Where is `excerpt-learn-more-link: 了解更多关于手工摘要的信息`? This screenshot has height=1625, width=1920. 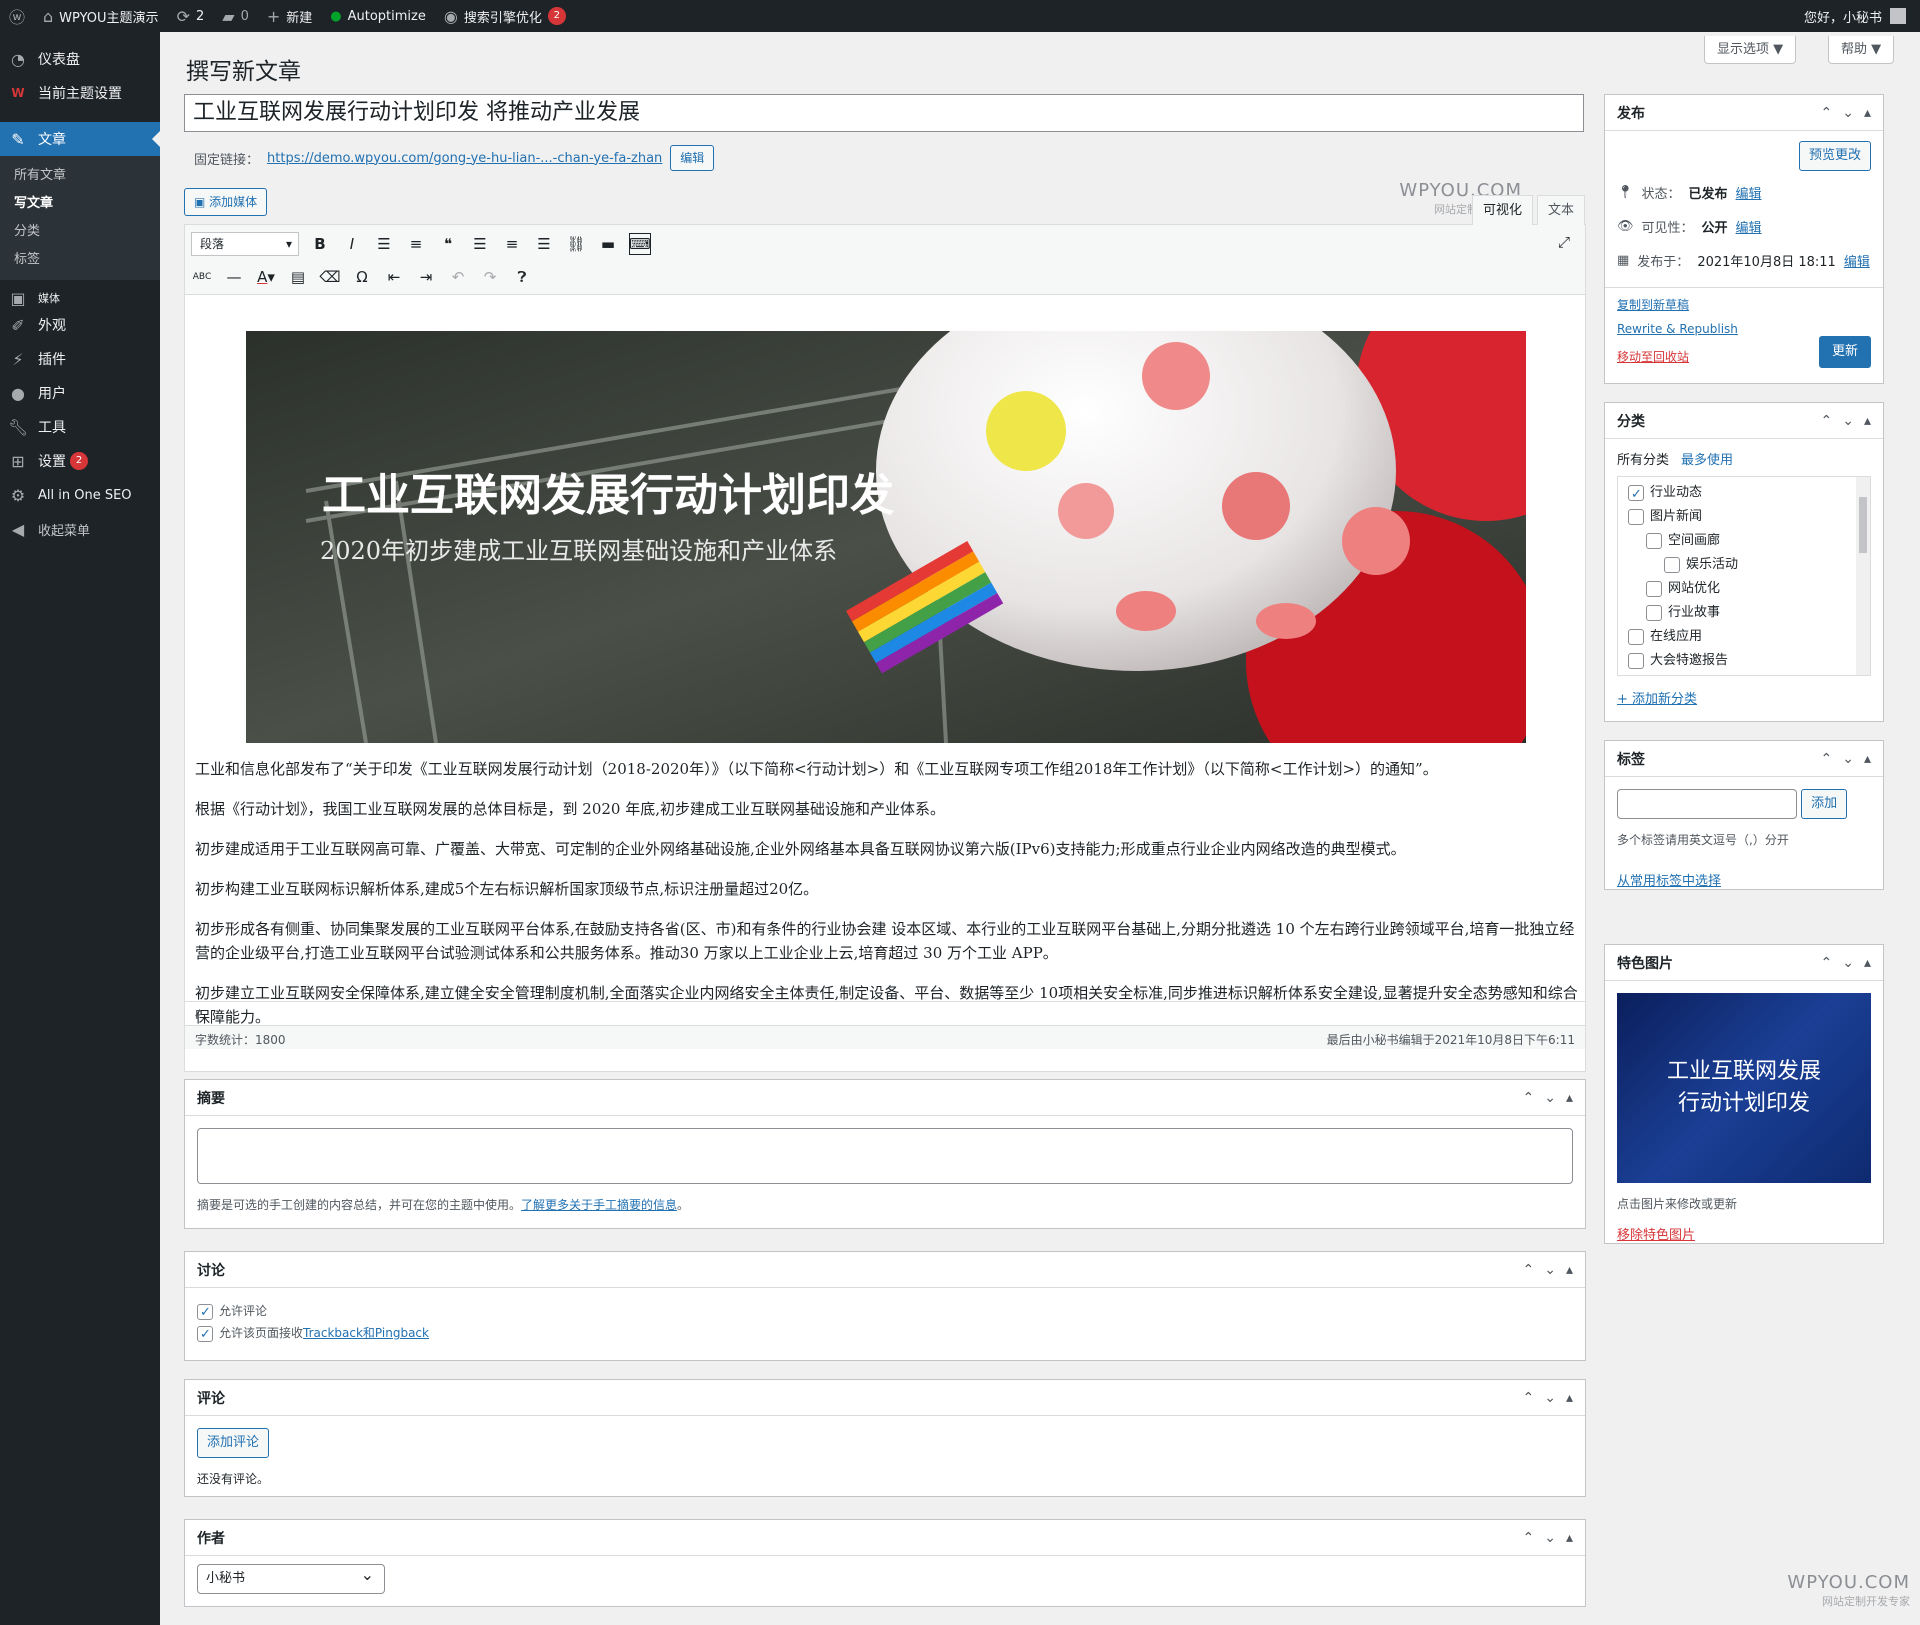
excerpt-learn-more-link: 了解更多关于手工摘要的信息 is located at coordinates (599, 1205).